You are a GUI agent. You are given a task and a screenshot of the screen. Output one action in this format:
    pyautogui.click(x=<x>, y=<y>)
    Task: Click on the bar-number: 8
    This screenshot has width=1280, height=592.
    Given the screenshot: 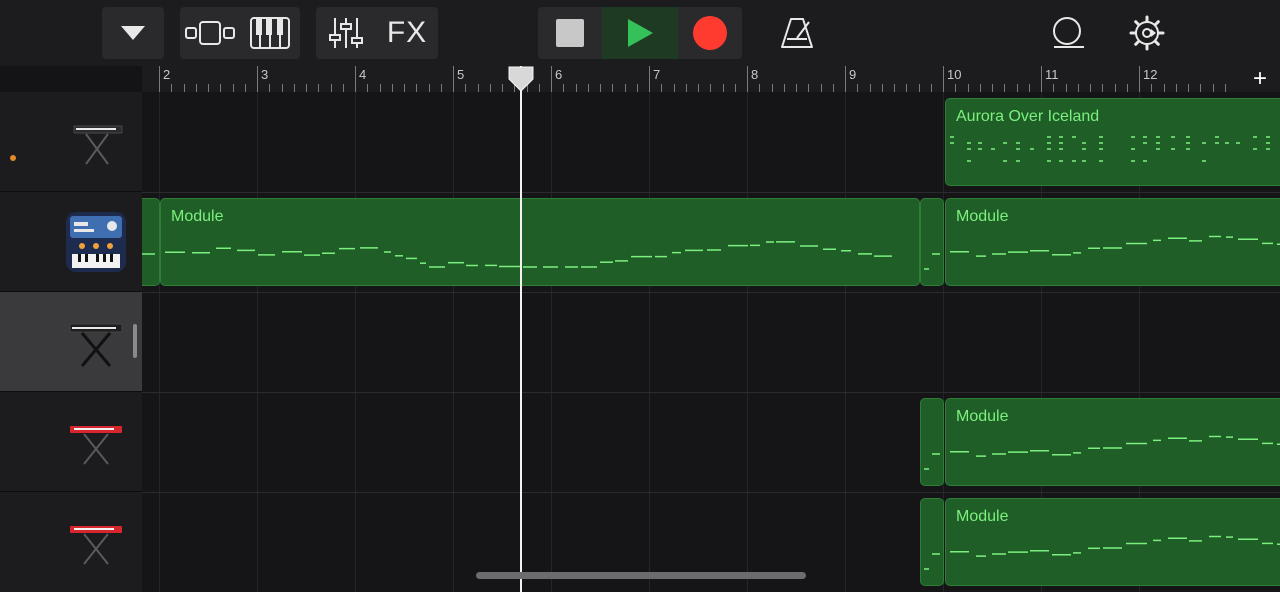 What is the action you would take?
    pyautogui.click(x=755, y=74)
    